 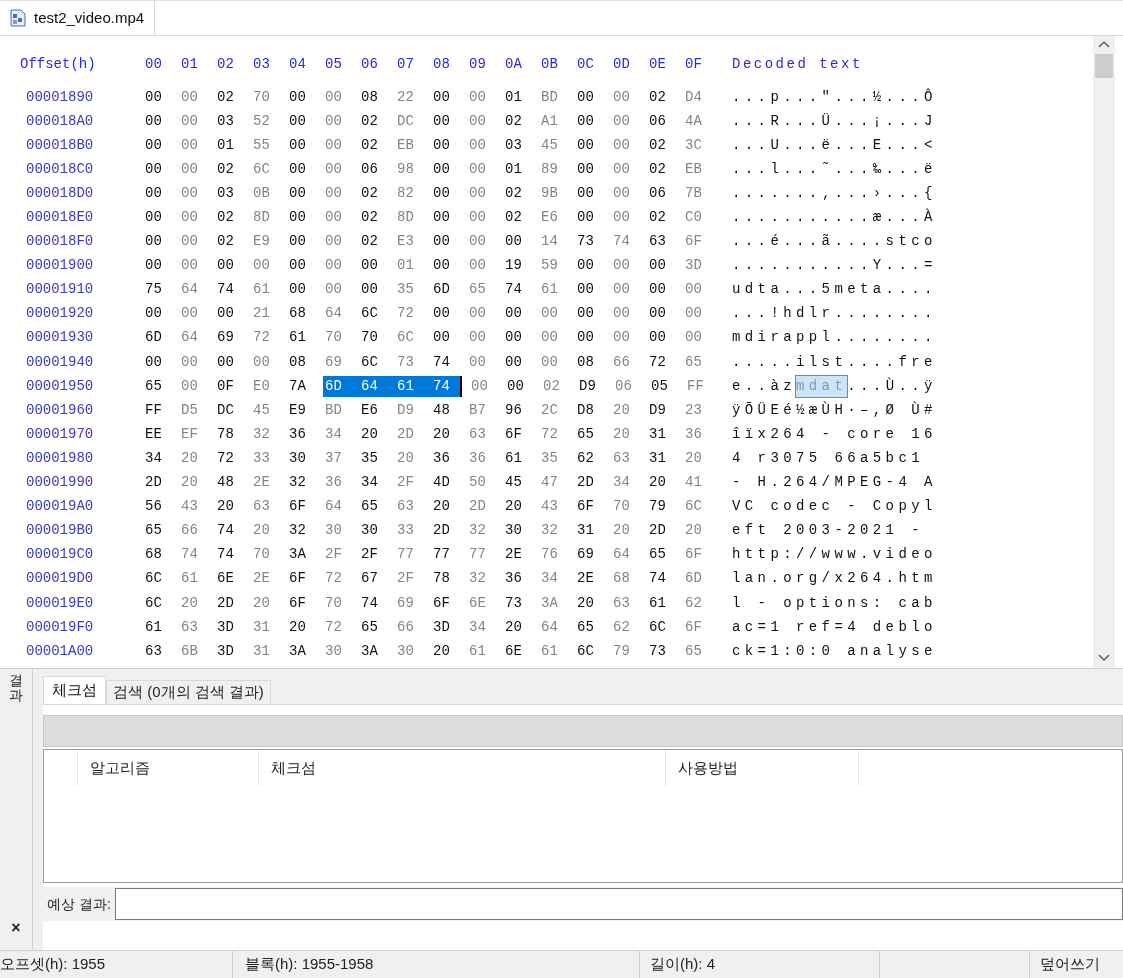 What do you see at coordinates (334, 338) in the screenshot?
I see `byte-value: 70` at bounding box center [334, 338].